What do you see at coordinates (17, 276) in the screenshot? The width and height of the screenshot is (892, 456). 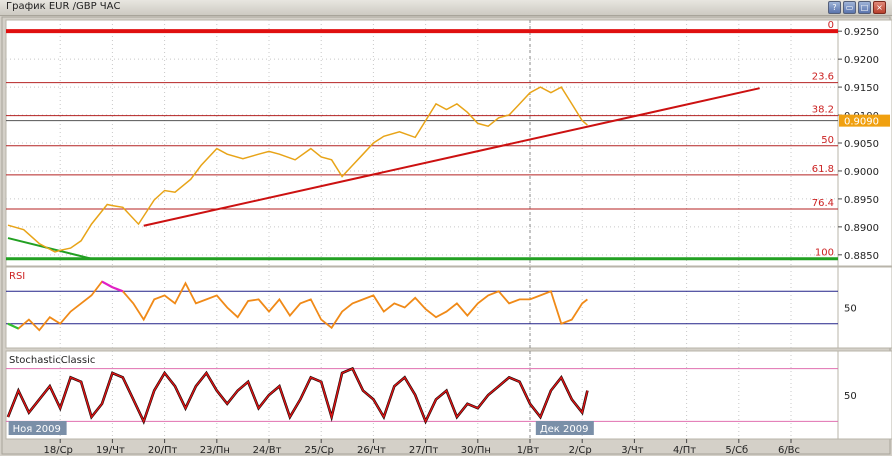 I see `rsi-title: RSI` at bounding box center [17, 276].